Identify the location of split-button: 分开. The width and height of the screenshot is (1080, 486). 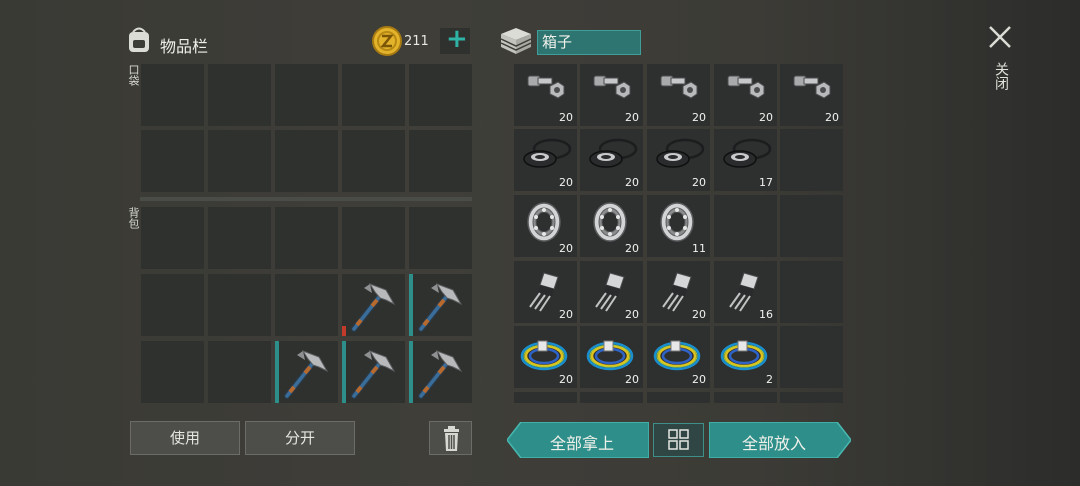
(300, 438).